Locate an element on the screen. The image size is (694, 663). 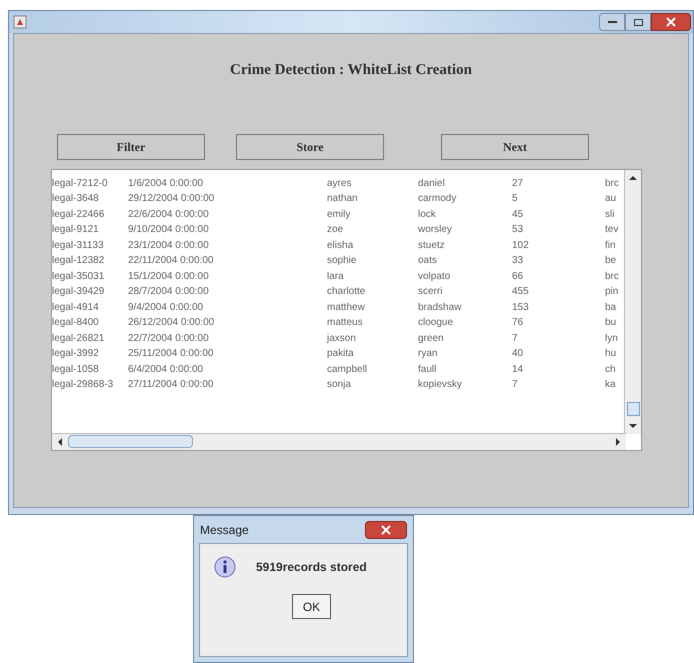
table-cell-text: 26/12/2004 0:00:00 is located at coordinates (172, 323).